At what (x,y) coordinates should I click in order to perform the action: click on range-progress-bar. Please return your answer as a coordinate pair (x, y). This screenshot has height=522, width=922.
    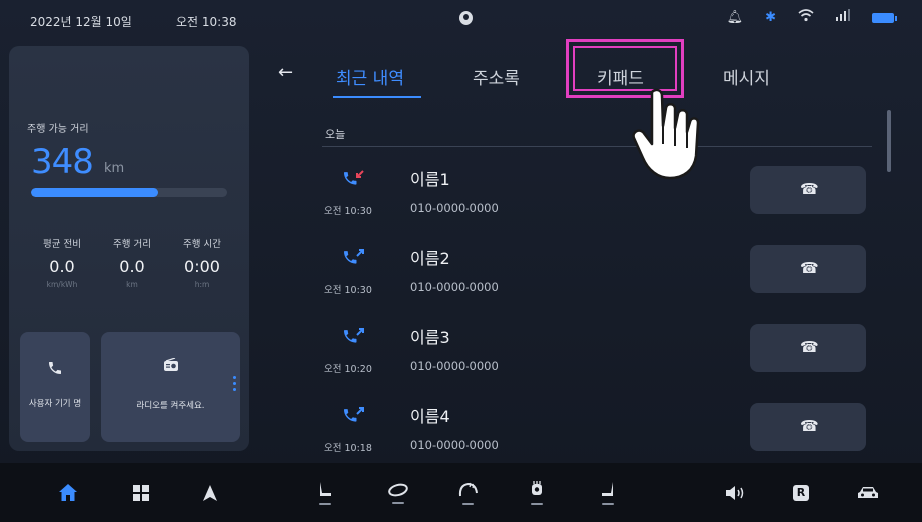
    Looking at the image, I should click on (129, 192).